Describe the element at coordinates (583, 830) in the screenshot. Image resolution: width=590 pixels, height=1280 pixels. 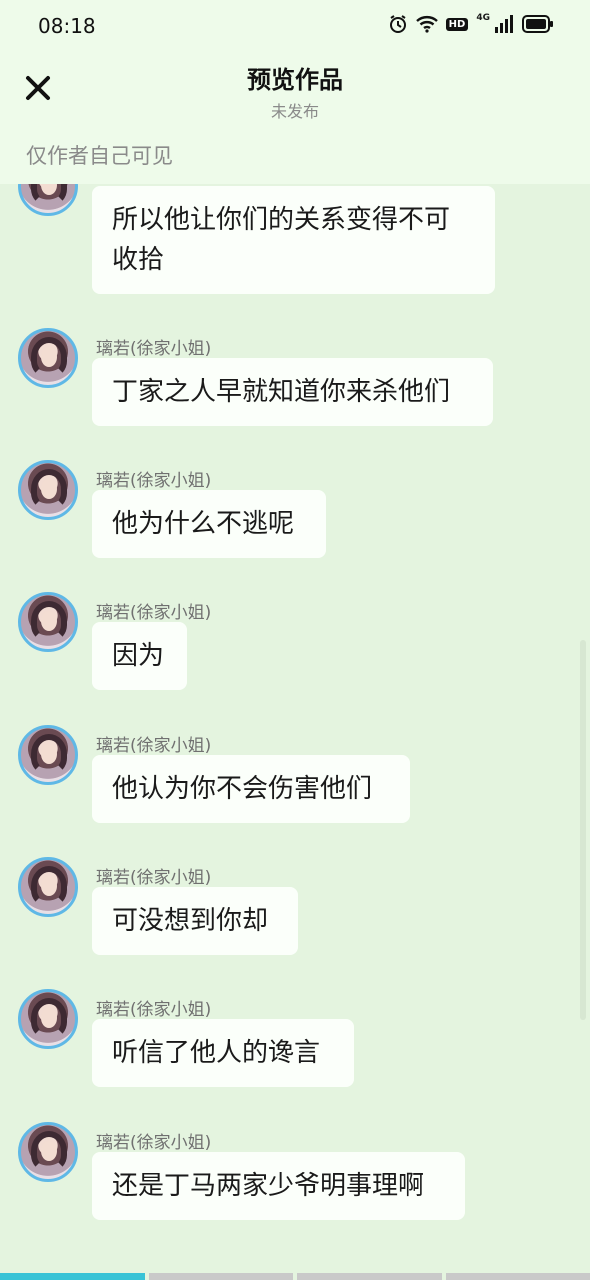
I see `scrollbar` at that location.